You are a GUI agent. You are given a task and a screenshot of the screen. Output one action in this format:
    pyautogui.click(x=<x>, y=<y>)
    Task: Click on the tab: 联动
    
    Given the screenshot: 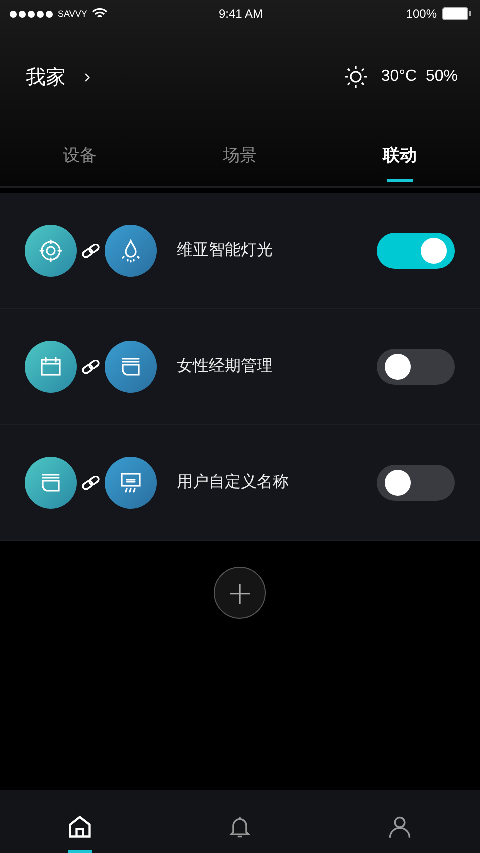 What is the action you would take?
    pyautogui.click(x=400, y=156)
    